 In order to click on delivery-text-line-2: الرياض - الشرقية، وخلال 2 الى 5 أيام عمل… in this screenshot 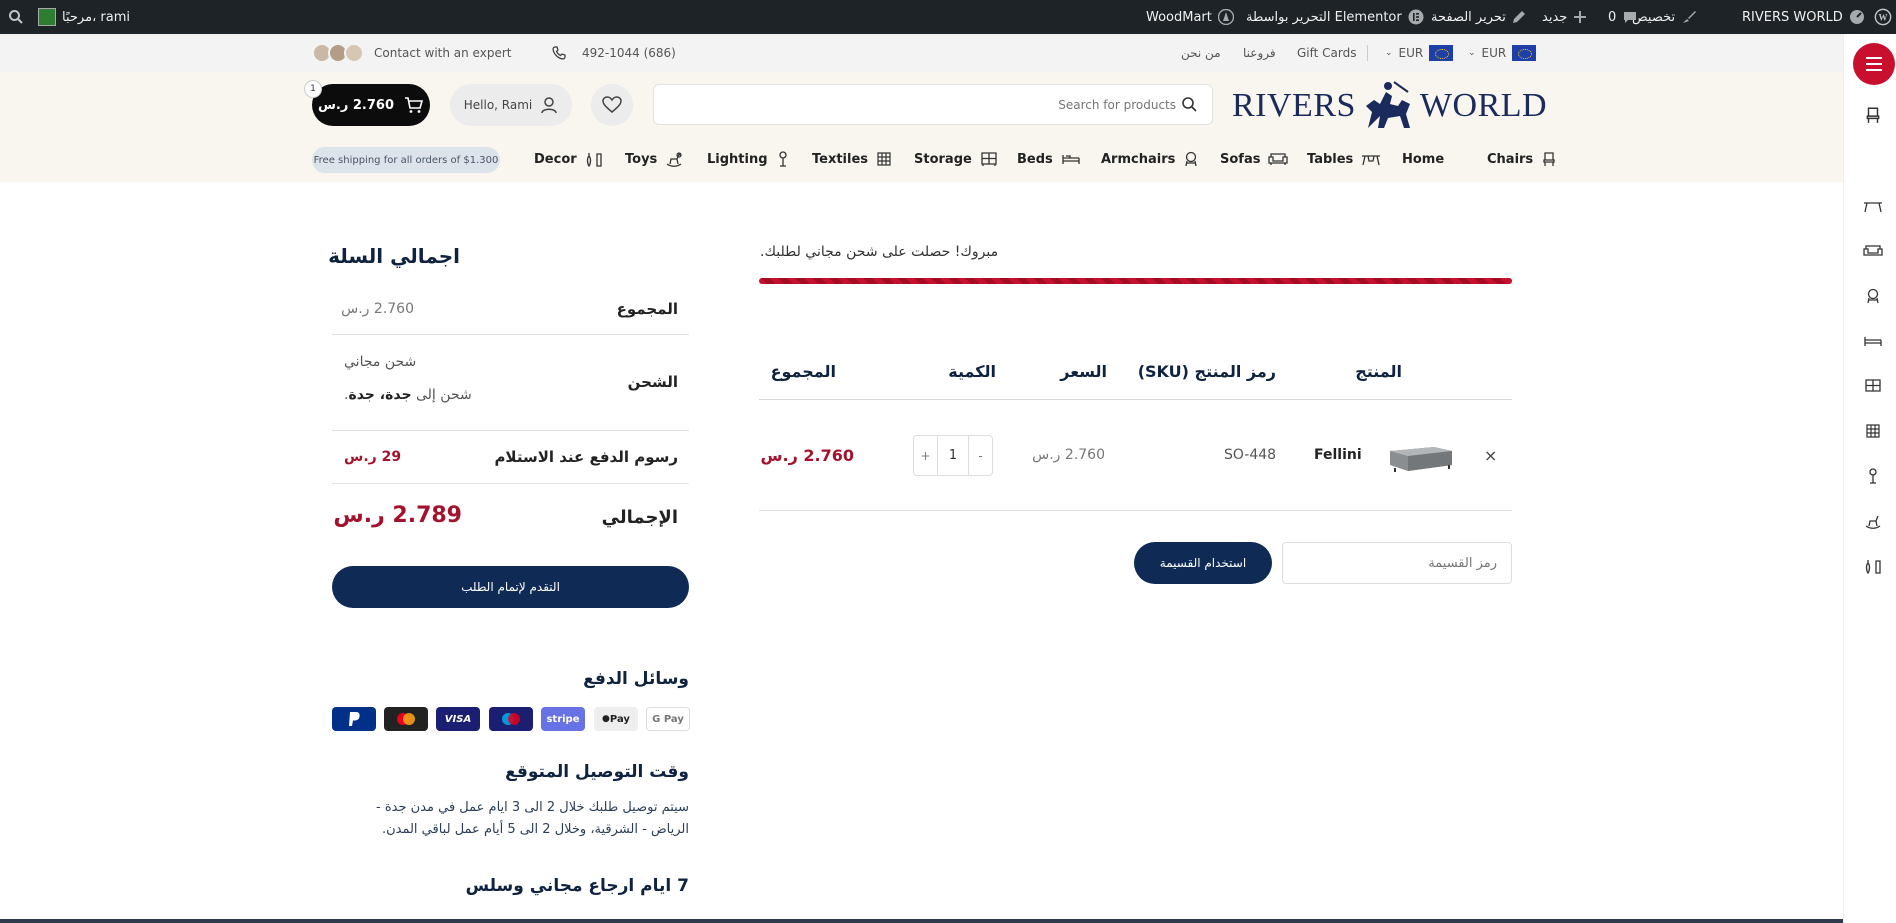, I will do `click(535, 829)`.